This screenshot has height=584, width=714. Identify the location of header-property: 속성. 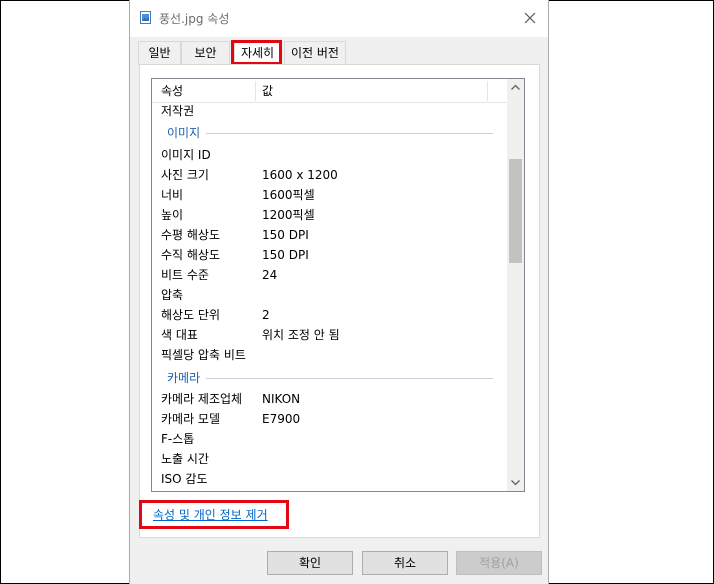
(172, 91).